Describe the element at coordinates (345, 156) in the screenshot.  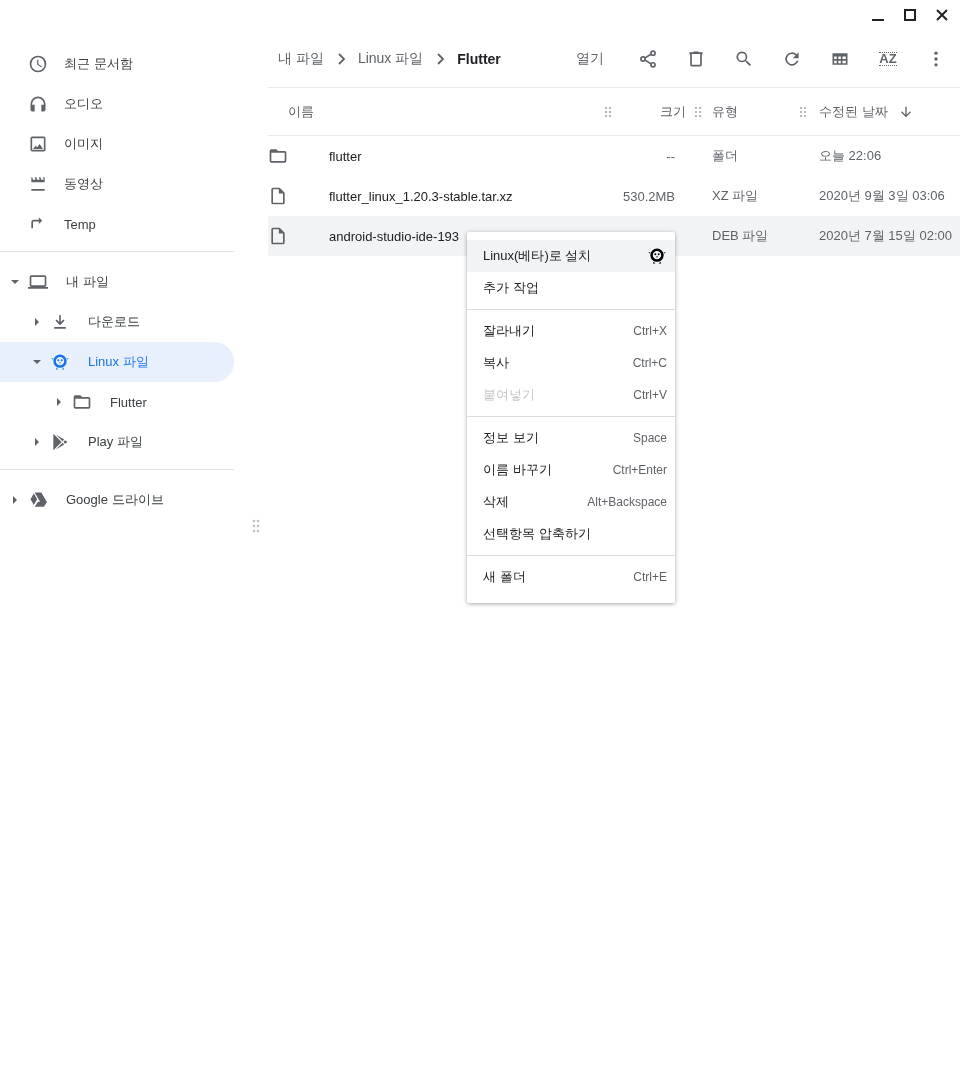
I see `file-name: flutter` at that location.